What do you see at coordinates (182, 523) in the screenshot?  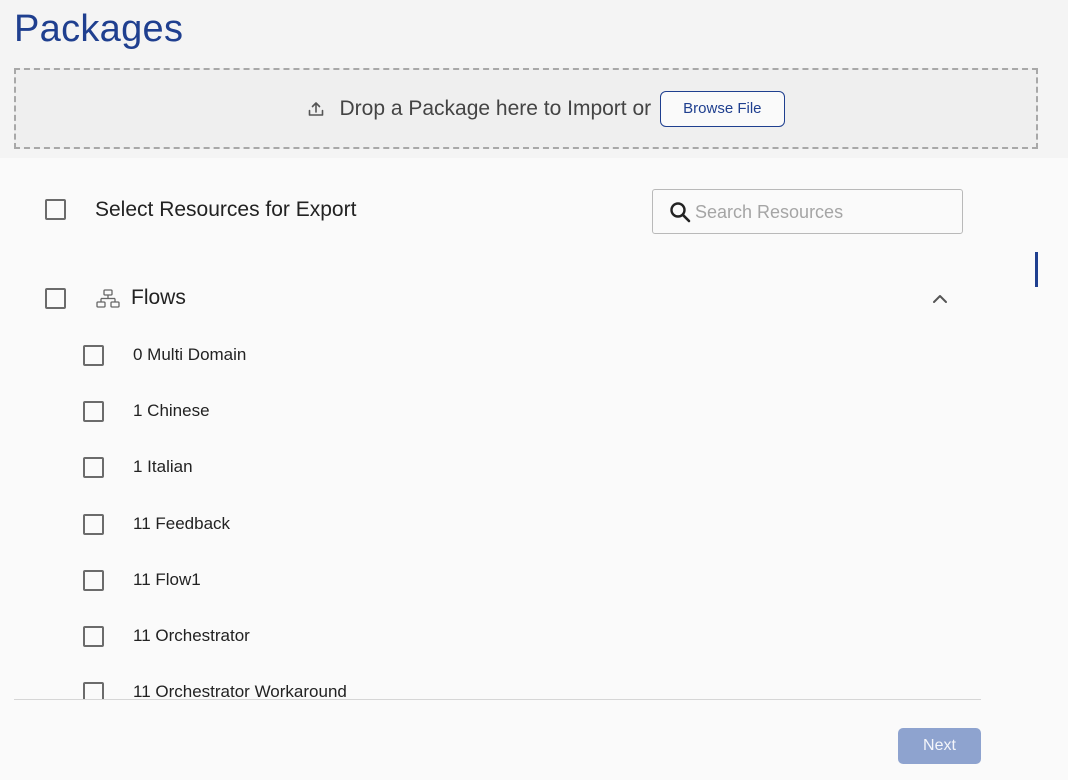 I see `item-label: 11 Feedback` at bounding box center [182, 523].